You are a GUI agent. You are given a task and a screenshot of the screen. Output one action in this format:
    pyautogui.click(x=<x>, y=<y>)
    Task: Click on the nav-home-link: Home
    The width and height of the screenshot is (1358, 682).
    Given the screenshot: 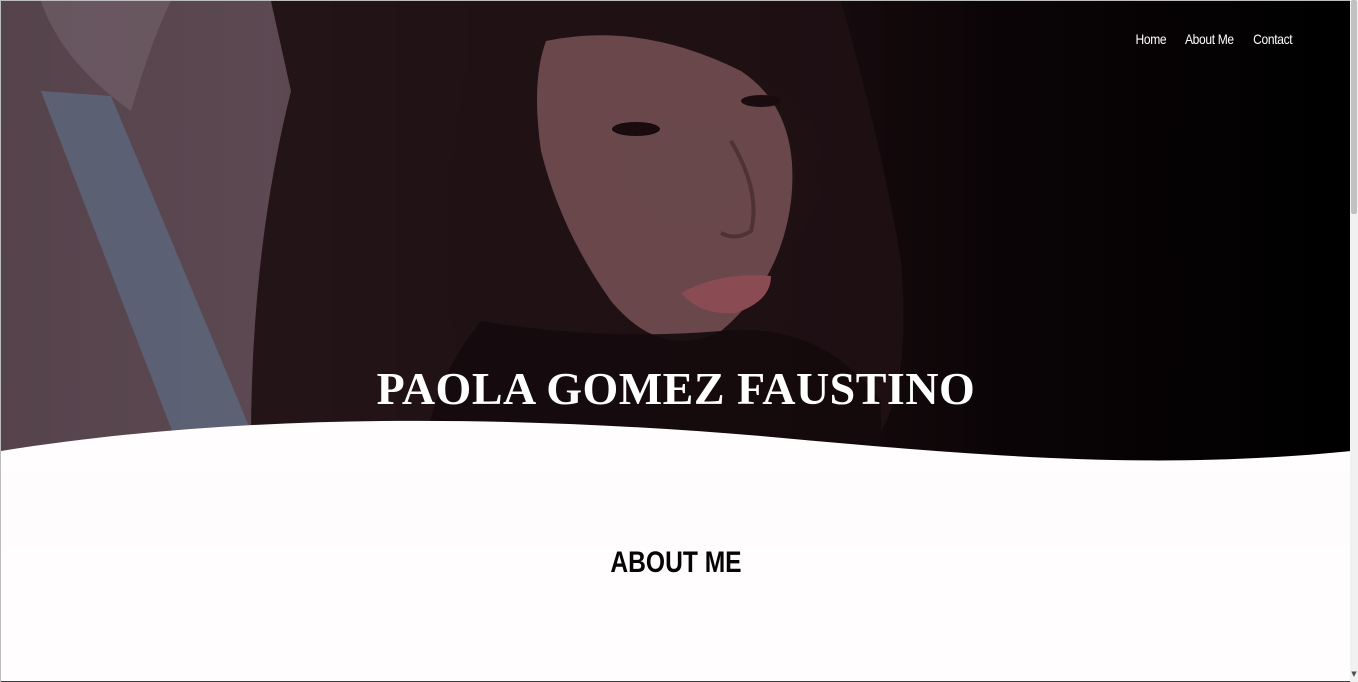 What is the action you would take?
    pyautogui.click(x=1151, y=39)
    